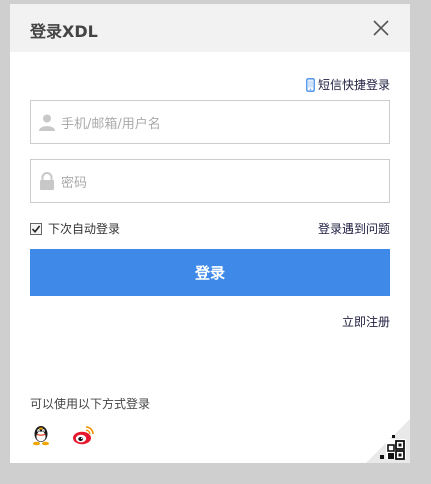 This screenshot has height=484, width=431. I want to click on close-icon, so click(381, 28).